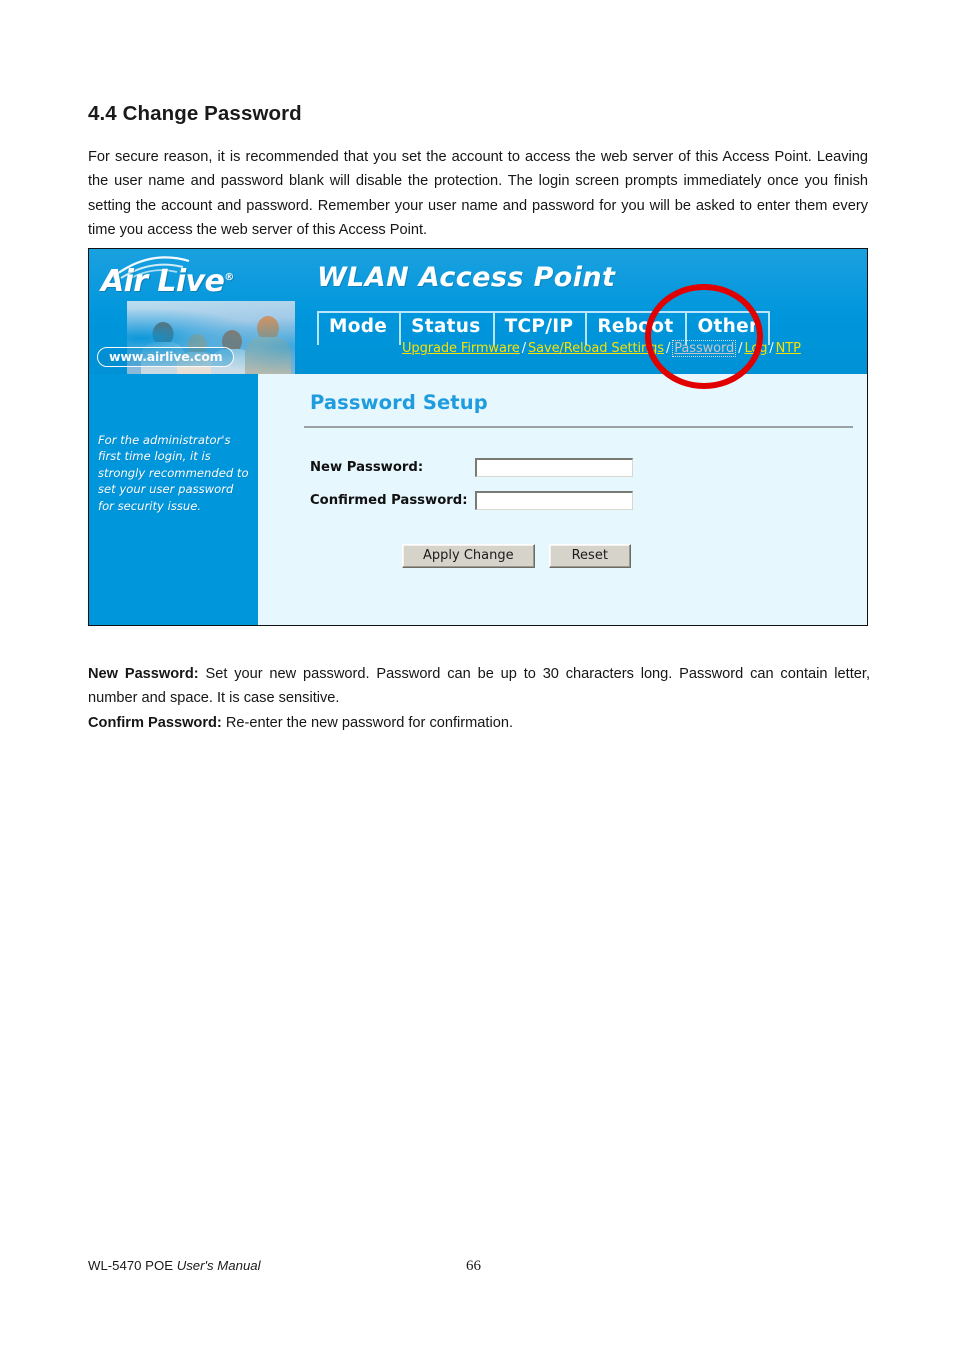 The height and width of the screenshot is (1350, 954). I want to click on subnav-ntp: NTP, so click(788, 348).